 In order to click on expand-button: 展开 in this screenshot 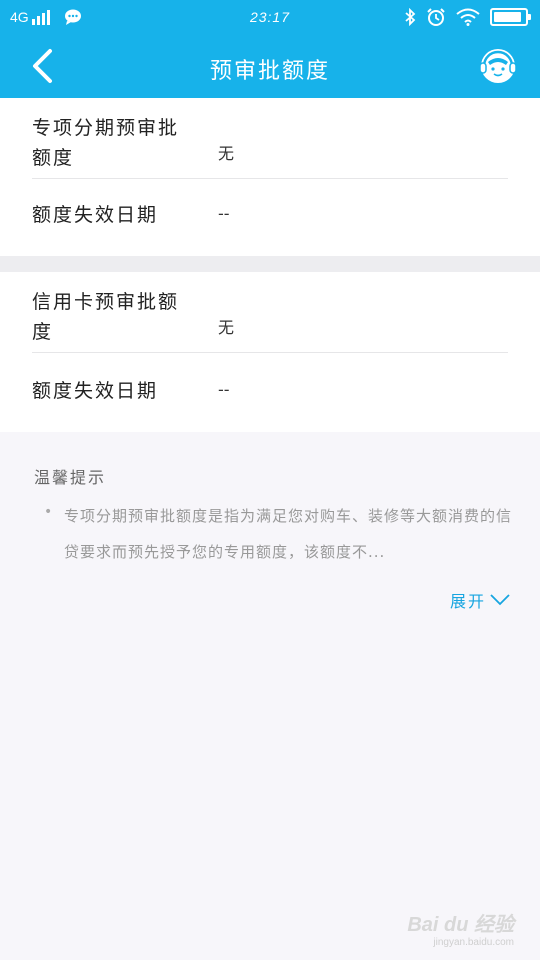, I will do `click(480, 600)`.